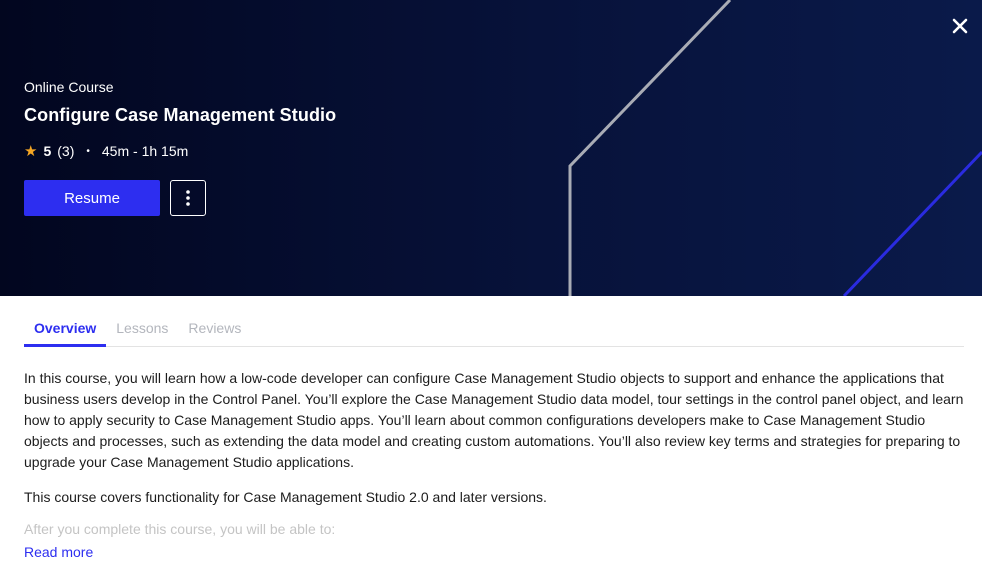 The height and width of the screenshot is (581, 982). Describe the element at coordinates (180, 115) in the screenshot. I see `course-title: Configure Case Management Studio` at that location.